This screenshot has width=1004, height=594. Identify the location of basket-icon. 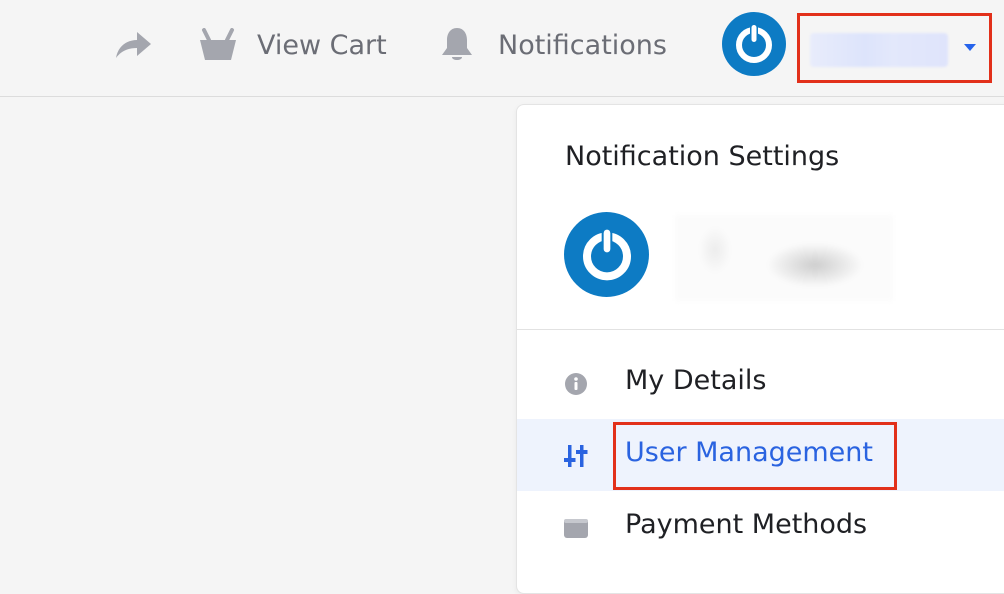
(218, 45).